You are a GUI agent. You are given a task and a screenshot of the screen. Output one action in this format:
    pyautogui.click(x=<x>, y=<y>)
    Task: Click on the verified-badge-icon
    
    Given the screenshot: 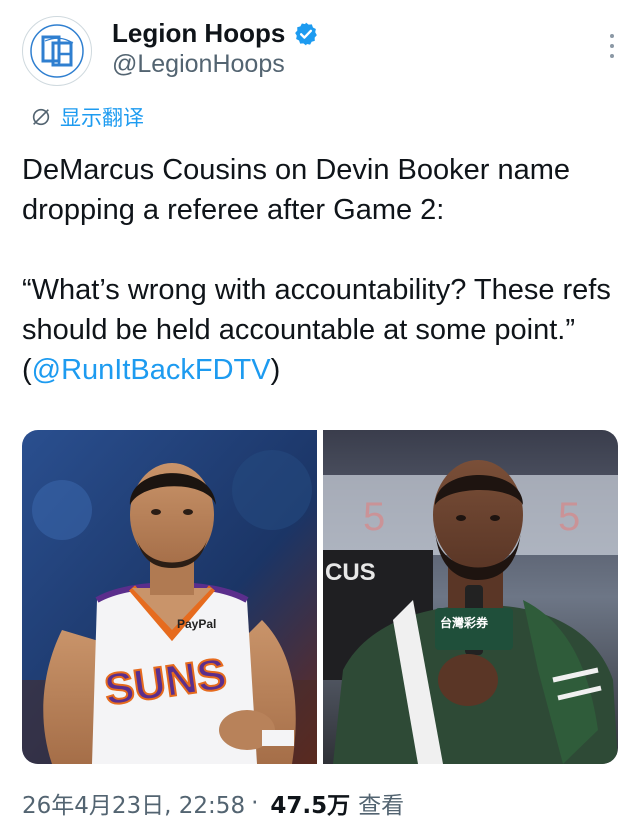 What is the action you would take?
    pyautogui.click(x=306, y=33)
    